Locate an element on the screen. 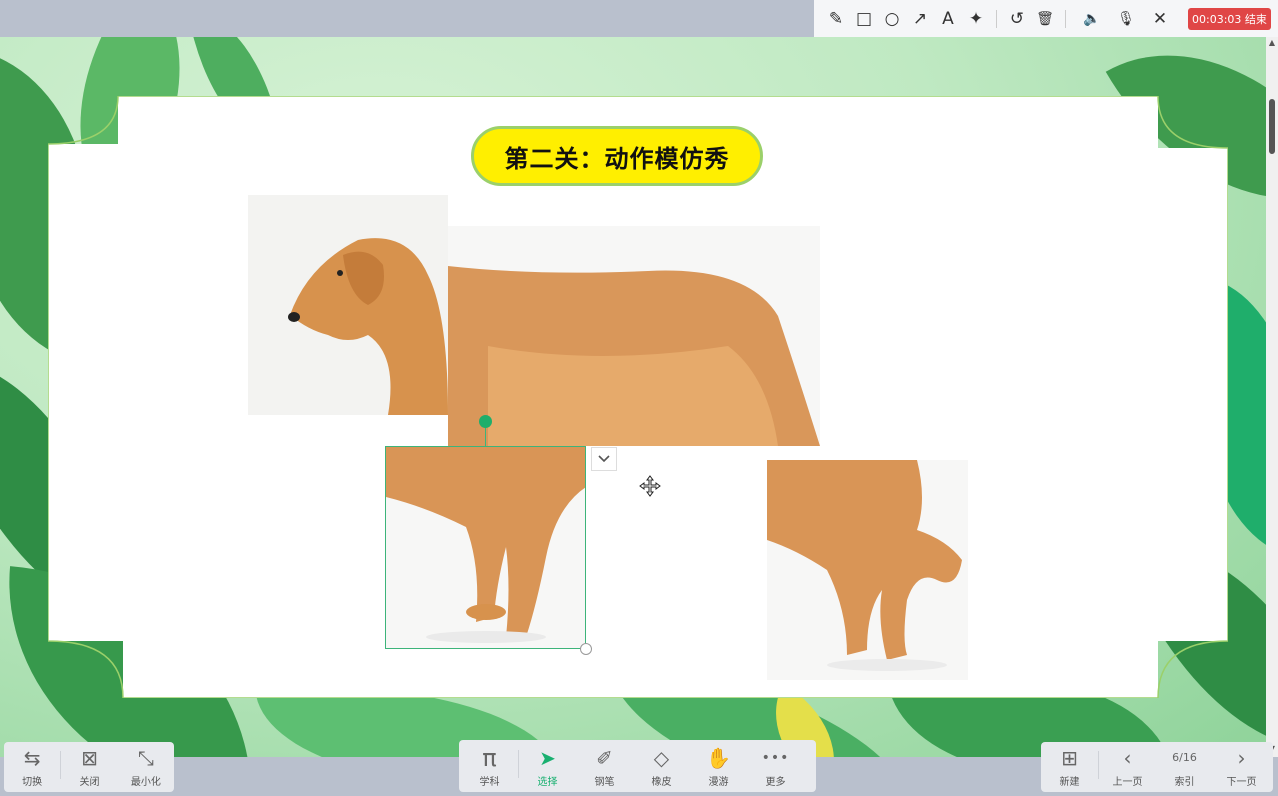 This screenshot has width=1278, height=796. eraser-label: 橡皮 is located at coordinates (661, 782).